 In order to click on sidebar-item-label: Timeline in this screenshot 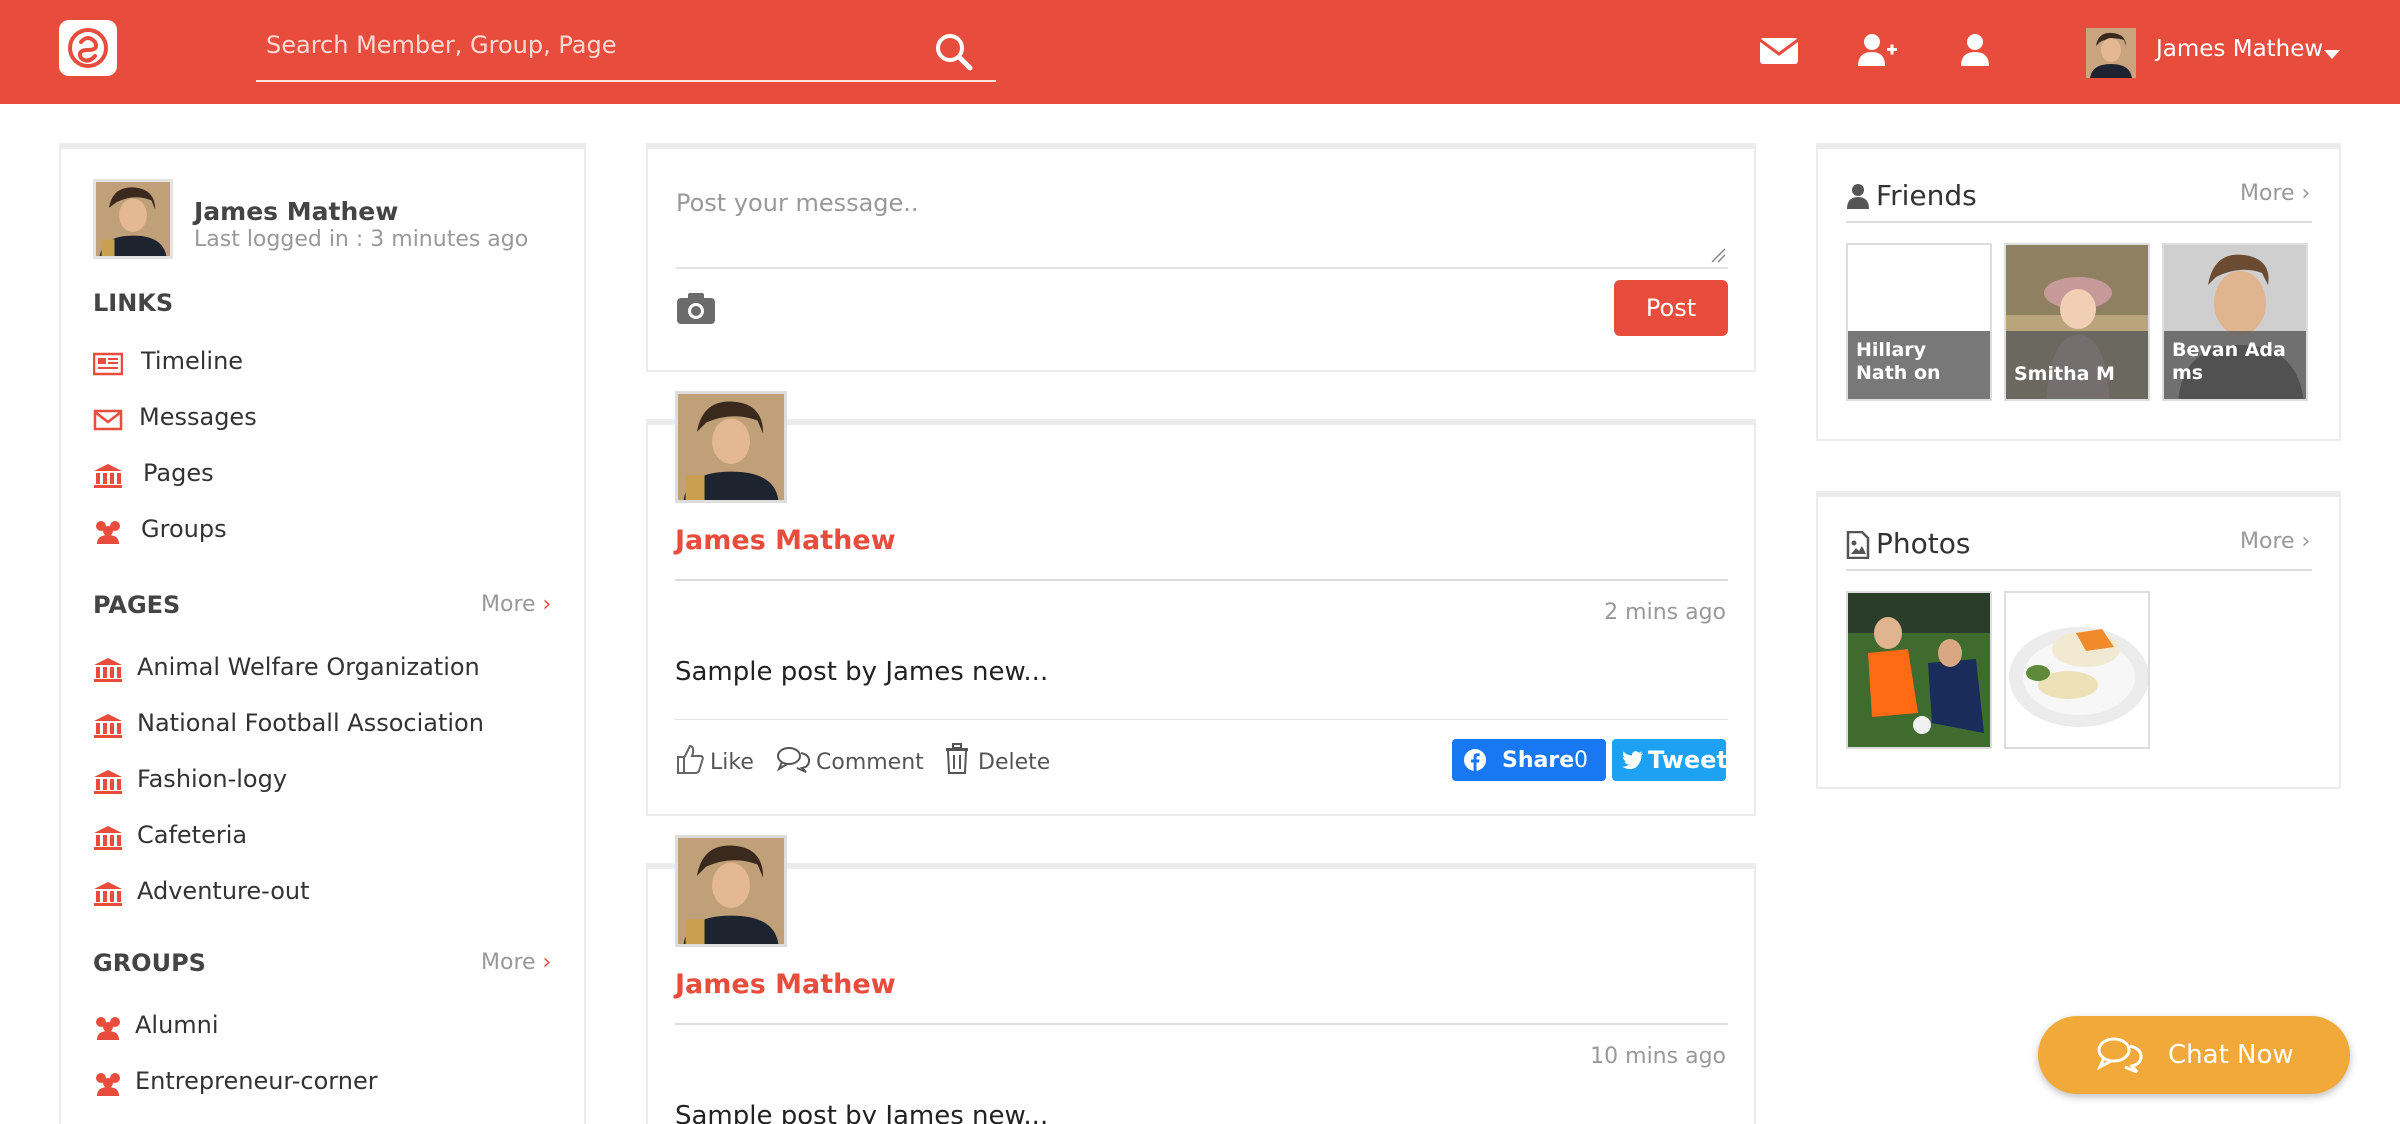, I will do `click(192, 361)`.